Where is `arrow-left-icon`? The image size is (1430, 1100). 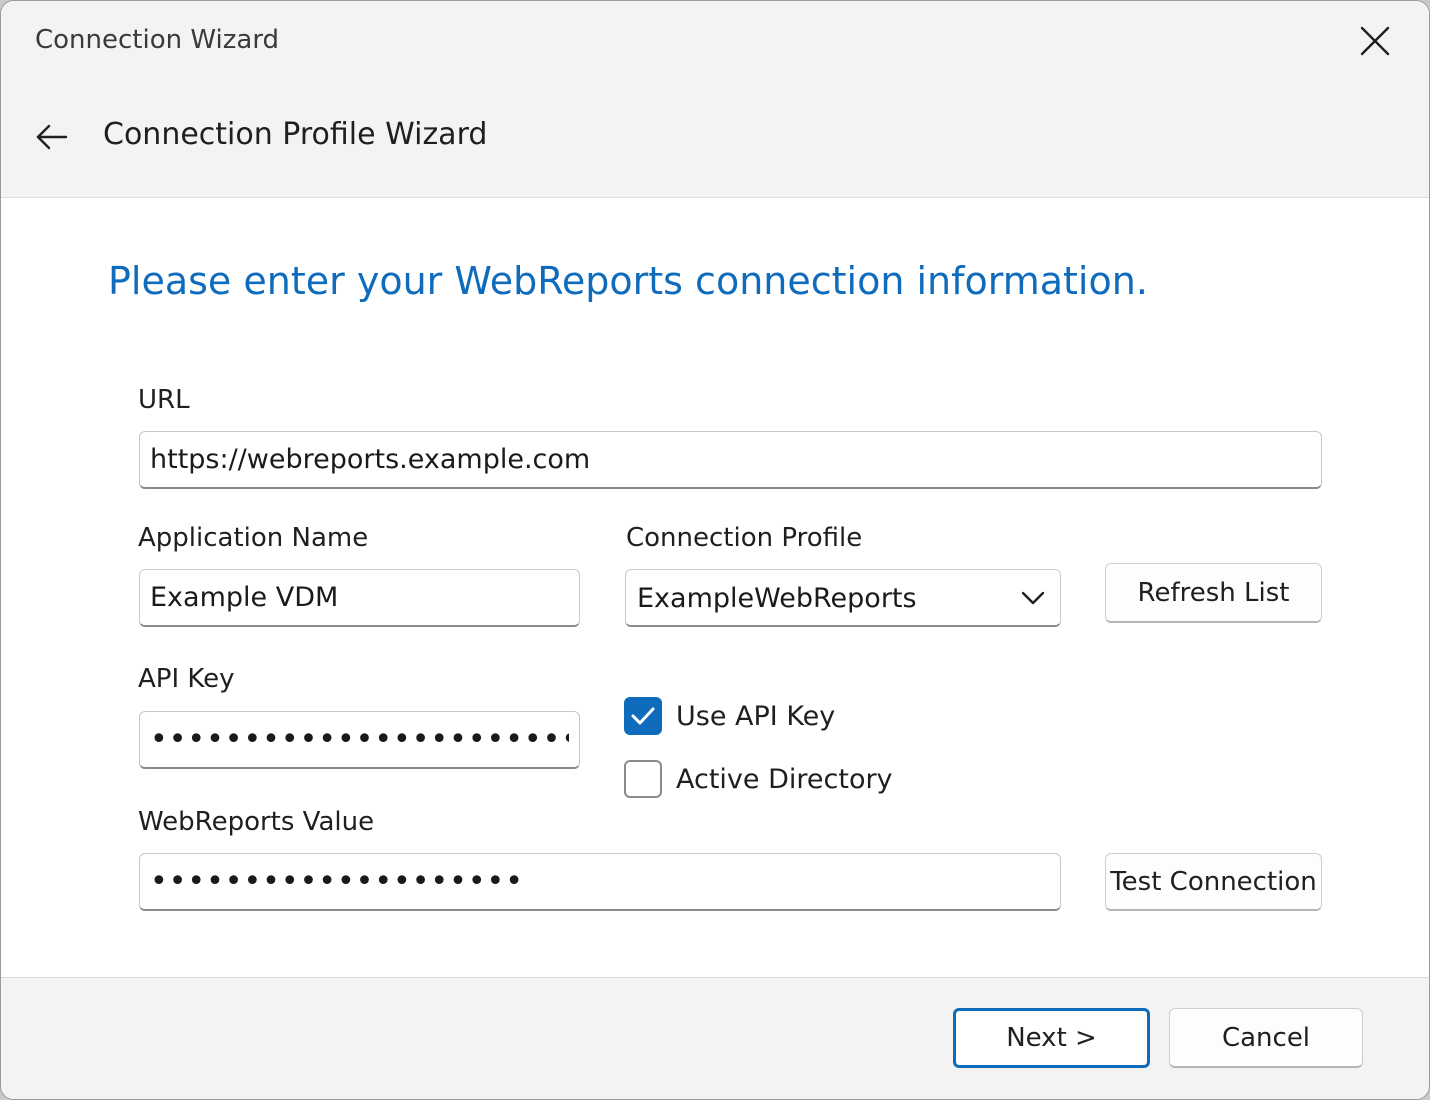
arrow-left-icon is located at coordinates (52, 137).